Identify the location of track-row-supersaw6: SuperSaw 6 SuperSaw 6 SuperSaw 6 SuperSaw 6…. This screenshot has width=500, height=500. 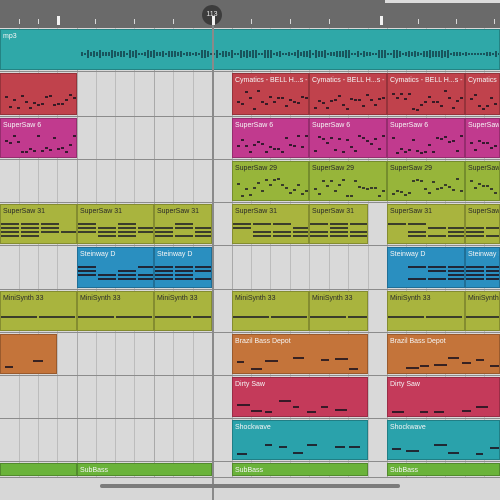
(250, 138).